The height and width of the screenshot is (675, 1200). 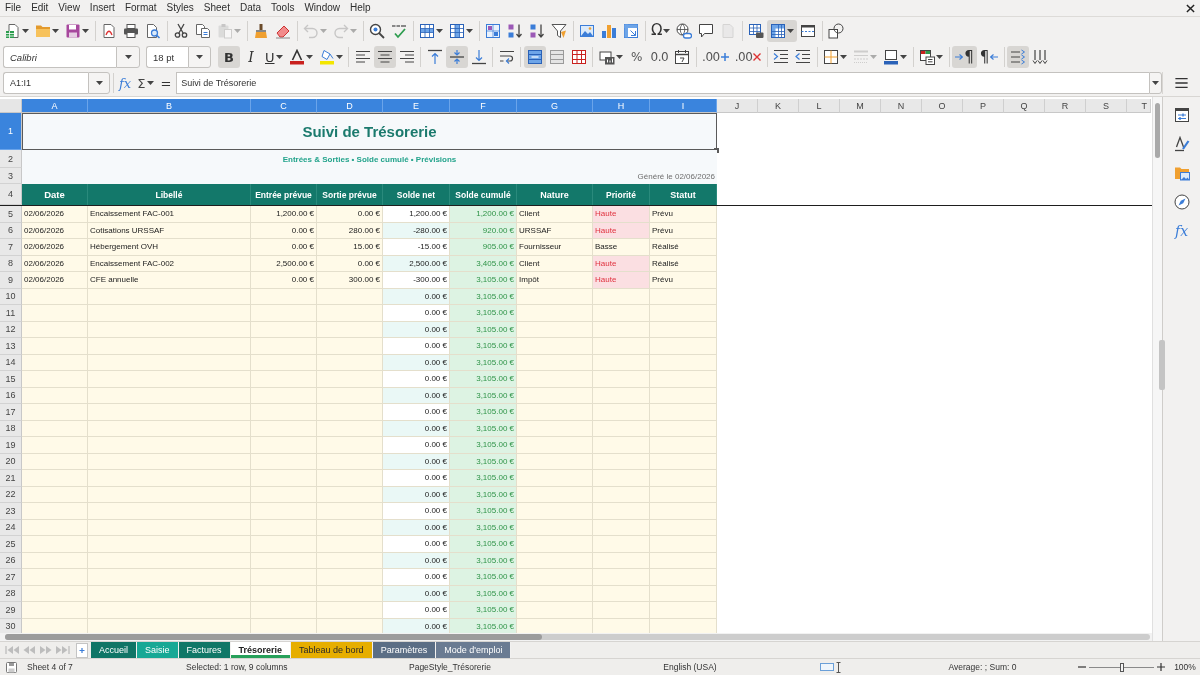 I want to click on column-header: R, so click(x=1065, y=106).